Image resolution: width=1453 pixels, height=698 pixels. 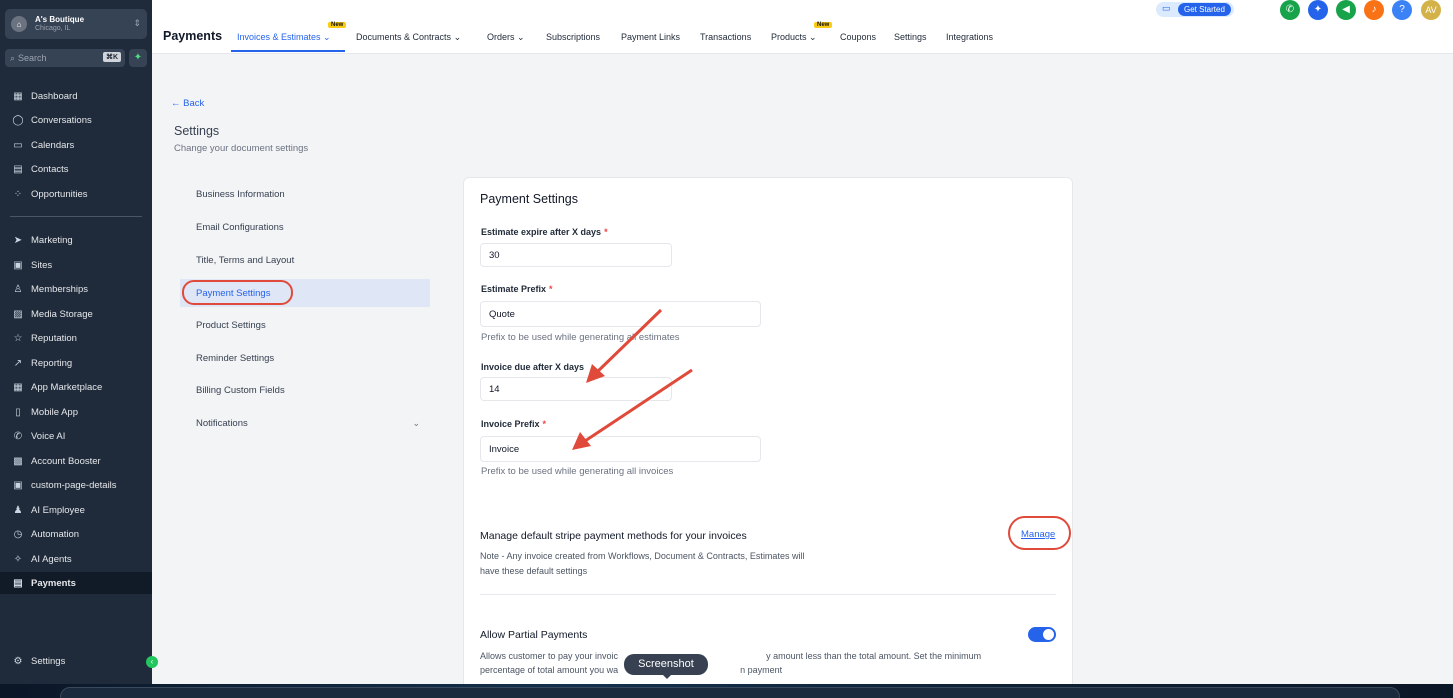 I want to click on annotation-arrows, so click(x=632, y=379).